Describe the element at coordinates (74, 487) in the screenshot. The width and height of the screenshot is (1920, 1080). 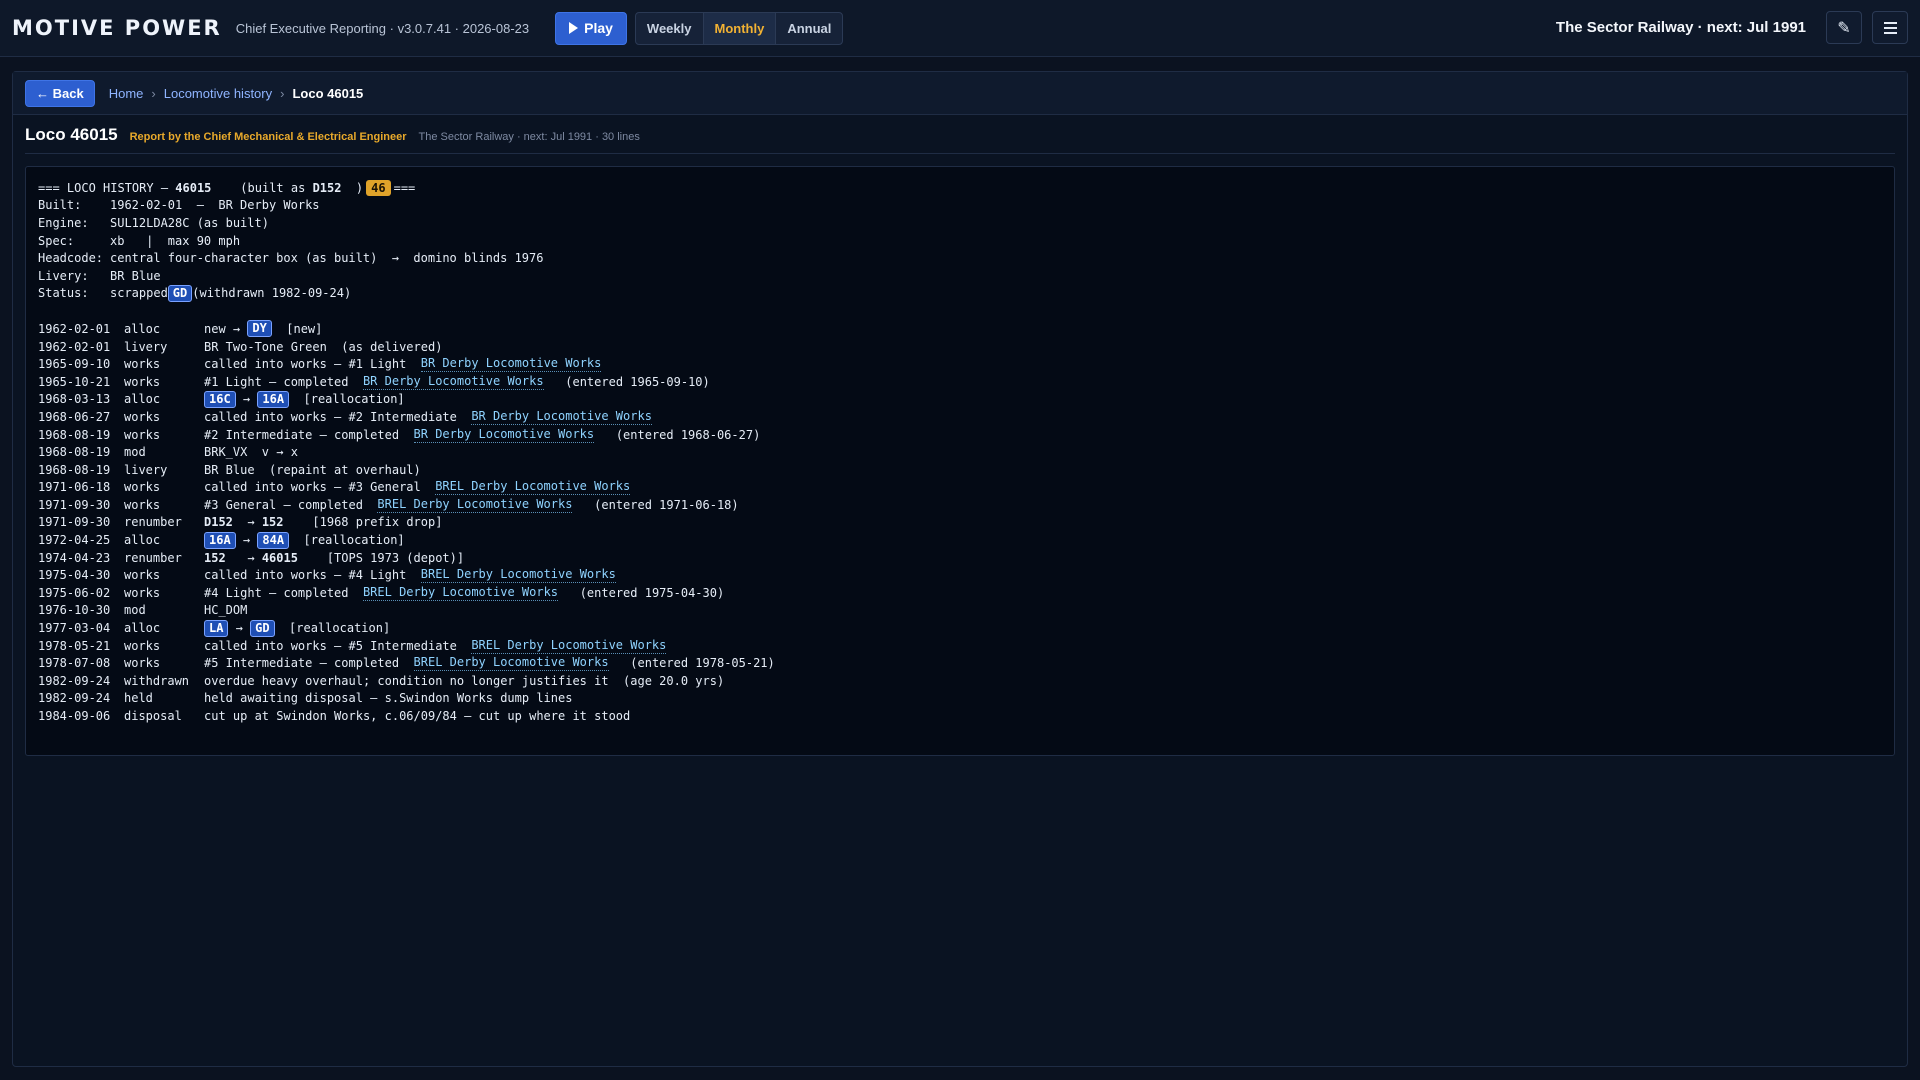
I see `event-date: 1971-06-18` at that location.